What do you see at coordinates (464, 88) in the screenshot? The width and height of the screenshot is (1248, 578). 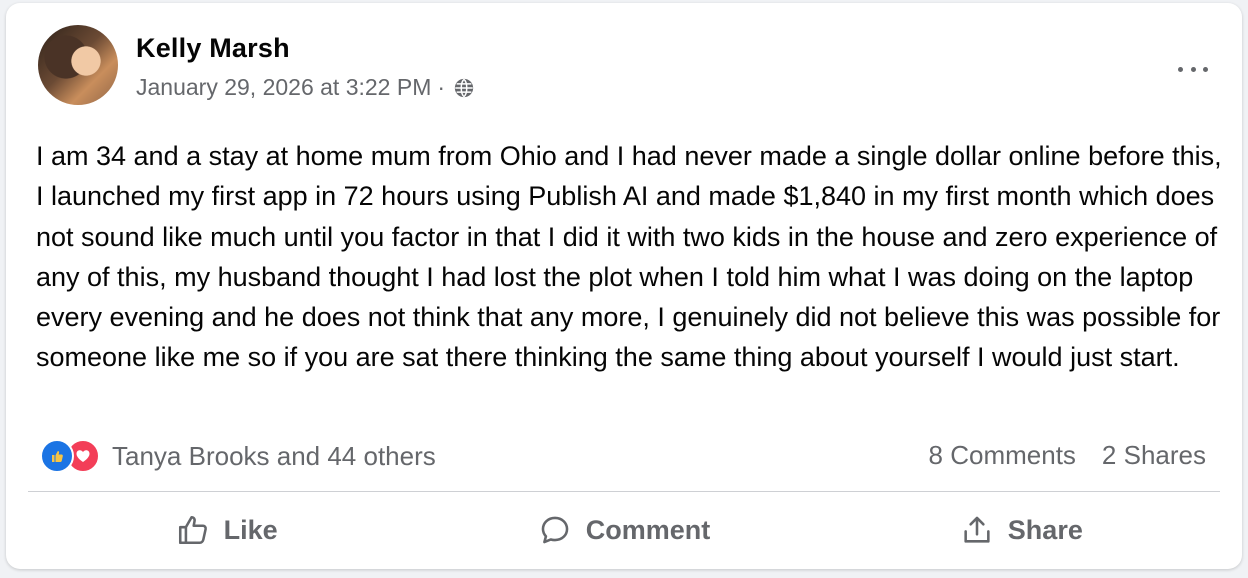 I see `globe-icon` at bounding box center [464, 88].